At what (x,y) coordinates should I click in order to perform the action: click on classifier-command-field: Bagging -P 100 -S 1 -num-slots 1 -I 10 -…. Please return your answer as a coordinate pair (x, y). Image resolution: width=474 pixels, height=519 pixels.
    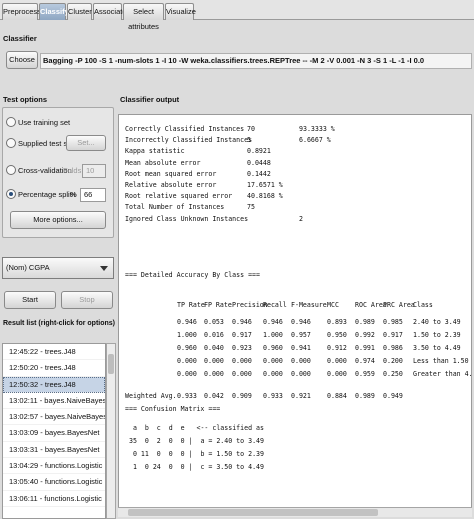
    Looking at the image, I should click on (256, 61).